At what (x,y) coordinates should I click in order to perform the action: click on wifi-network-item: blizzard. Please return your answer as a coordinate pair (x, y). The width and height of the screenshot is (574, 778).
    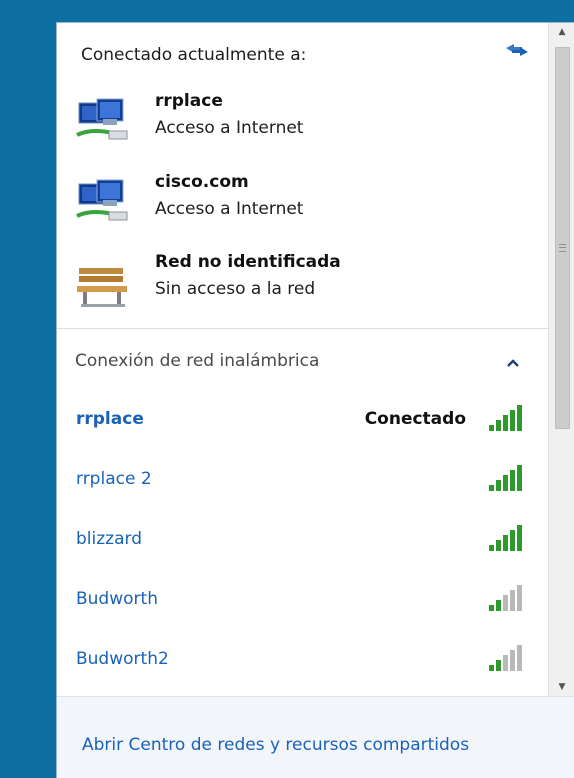
    Looking at the image, I should click on (302, 541).